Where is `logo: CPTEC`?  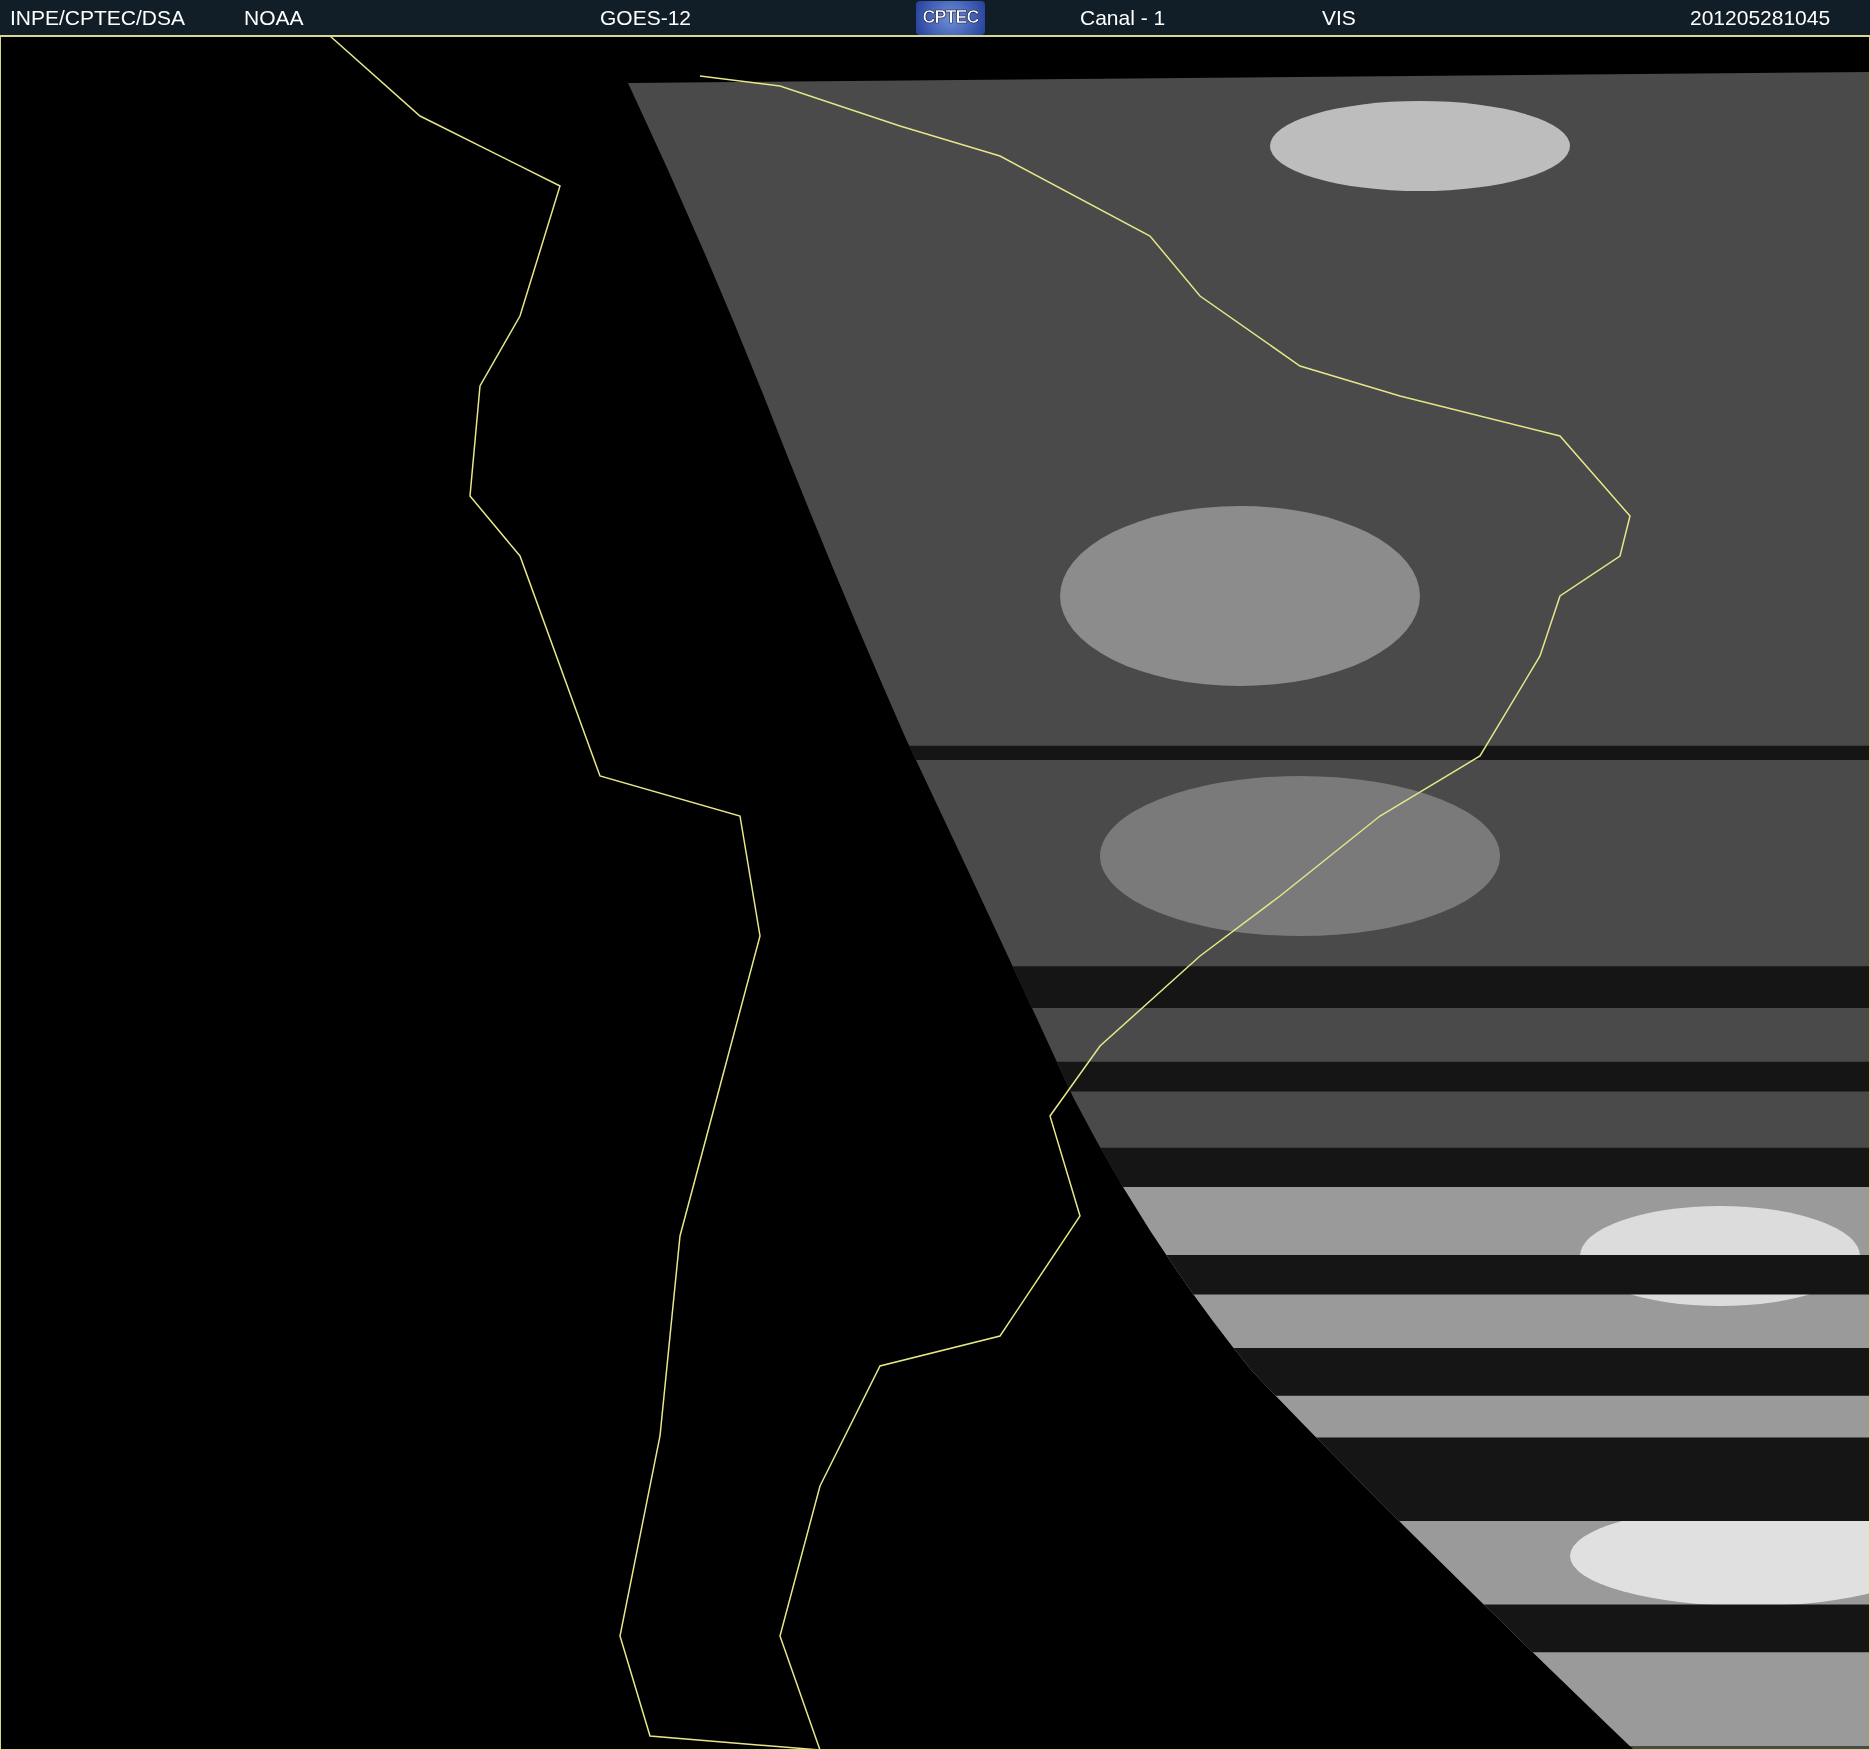
logo: CPTEC is located at coordinates (950, 17).